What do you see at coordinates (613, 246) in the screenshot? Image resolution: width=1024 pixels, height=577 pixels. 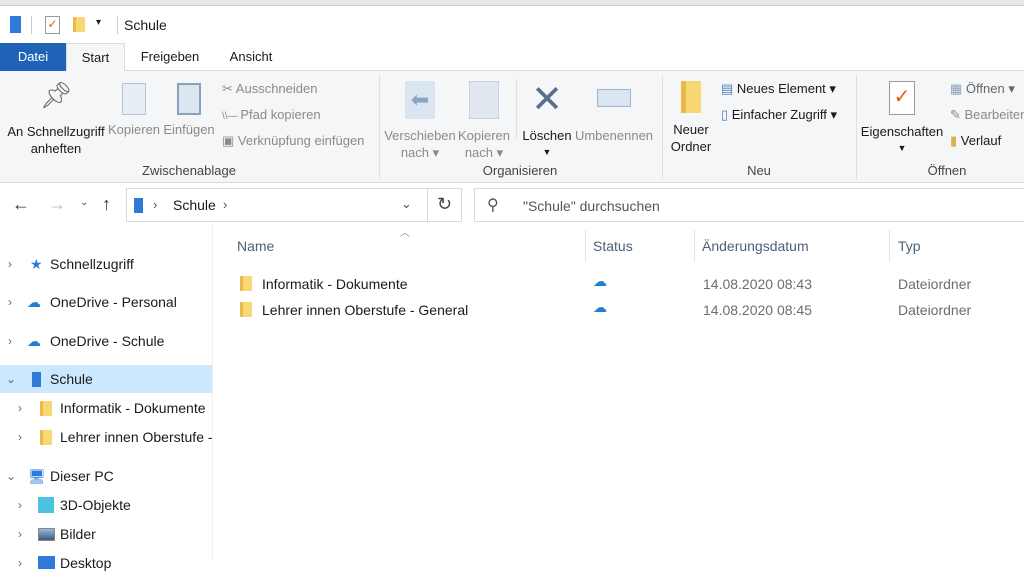 I see `column-header-status: Status` at bounding box center [613, 246].